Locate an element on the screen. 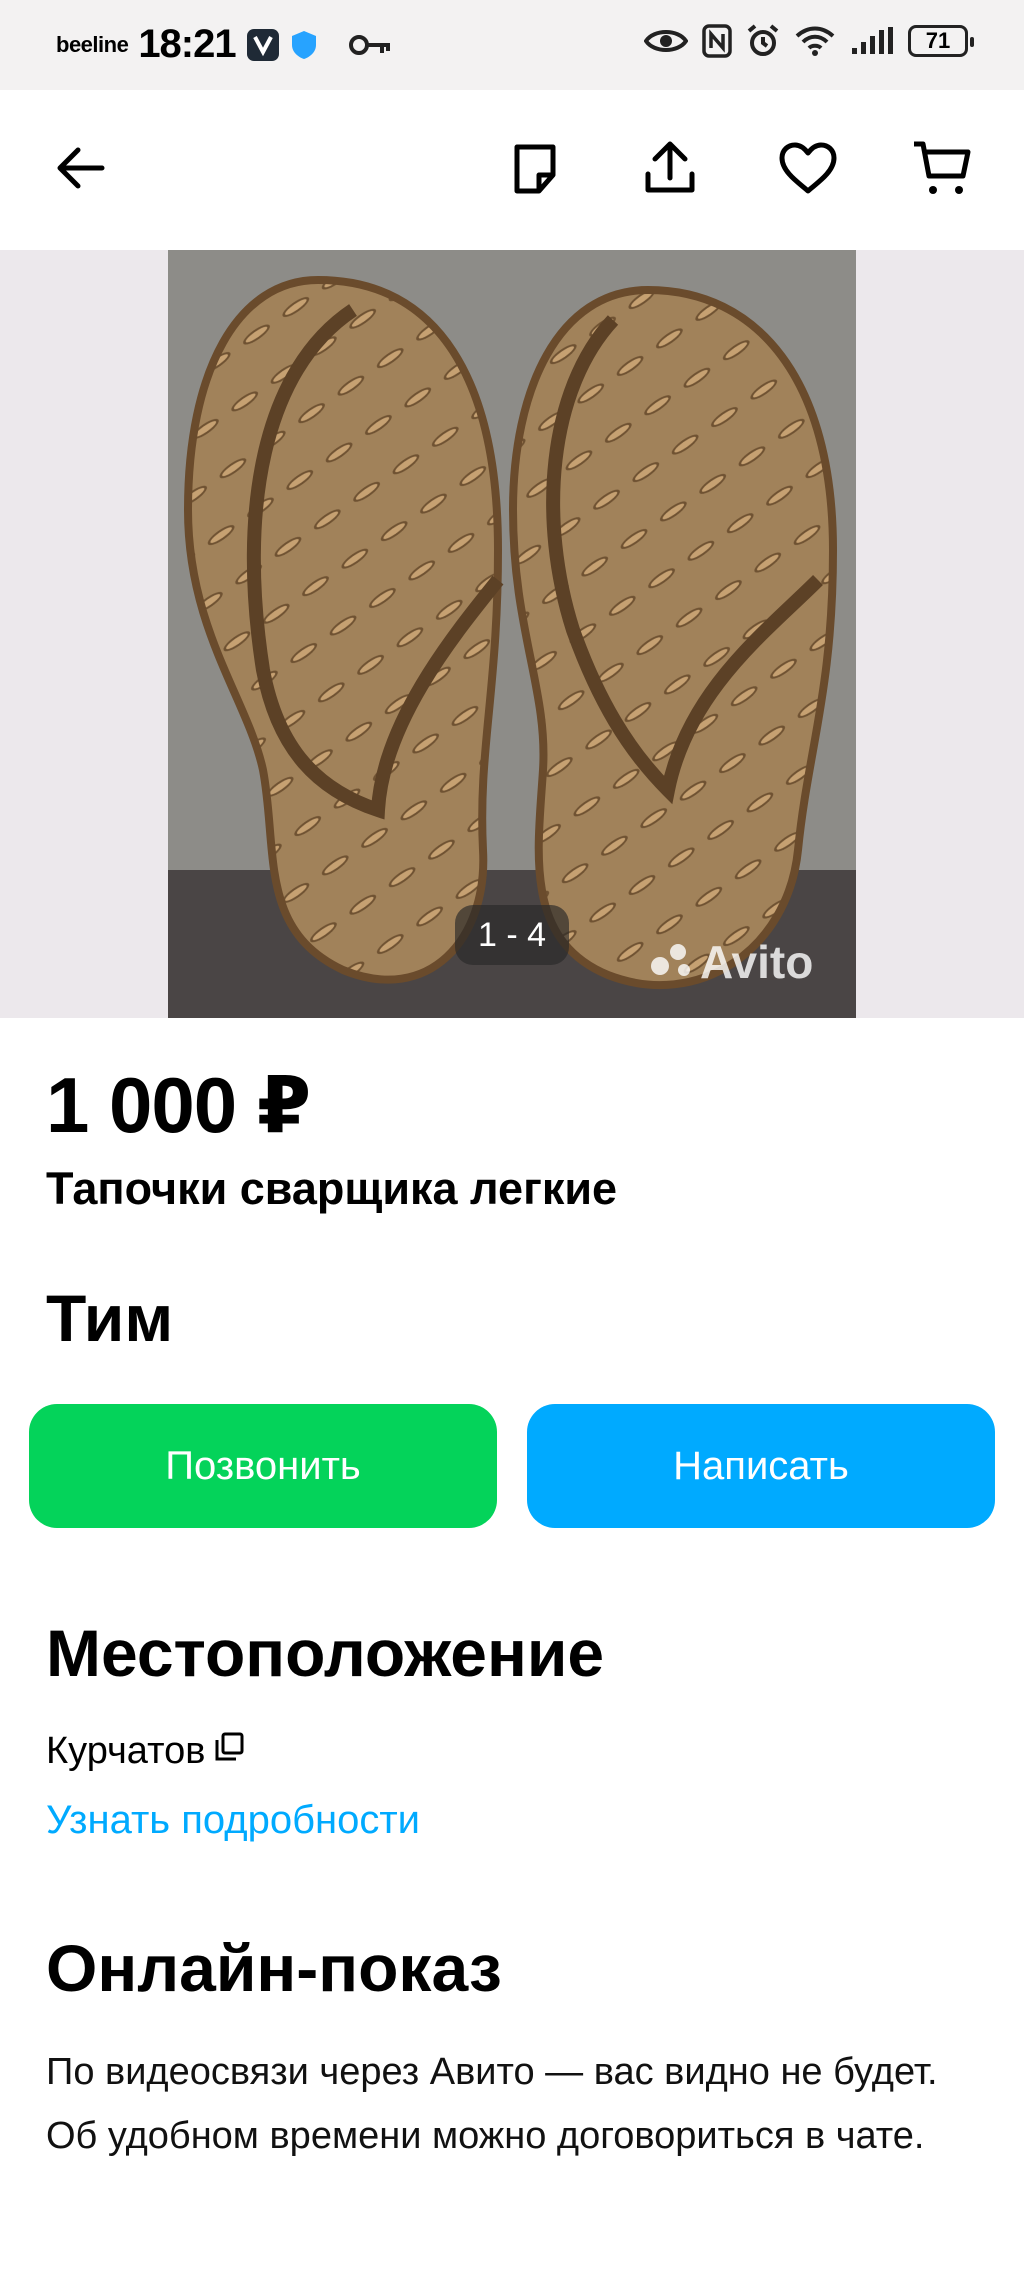  listing-price: 1 000 ₽ is located at coordinates (178, 1105).